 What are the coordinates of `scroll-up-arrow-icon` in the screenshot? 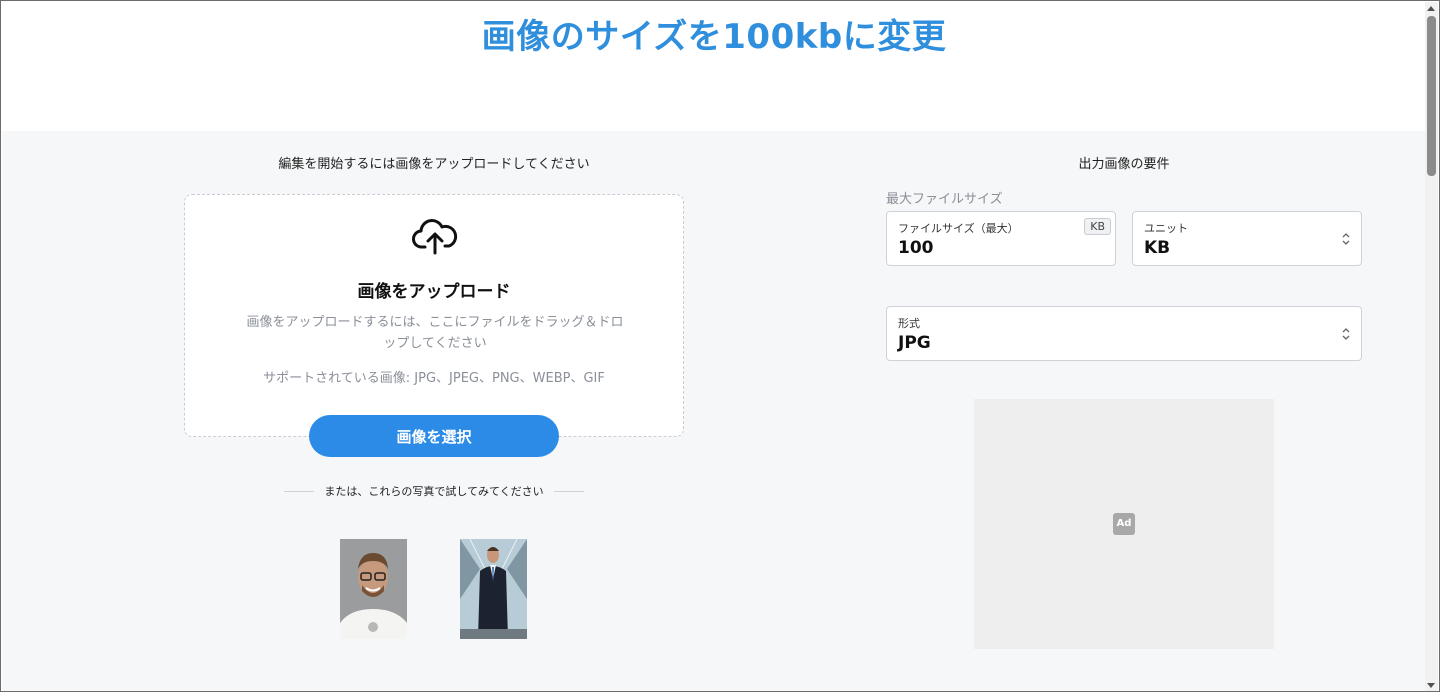 It's located at (1431, 8).